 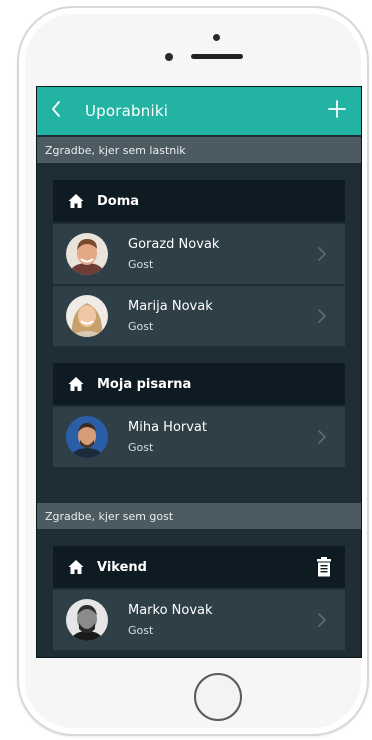 I want to click on section-header-owner: Zgradbe, kjer sem lastnik, so click(x=199, y=150).